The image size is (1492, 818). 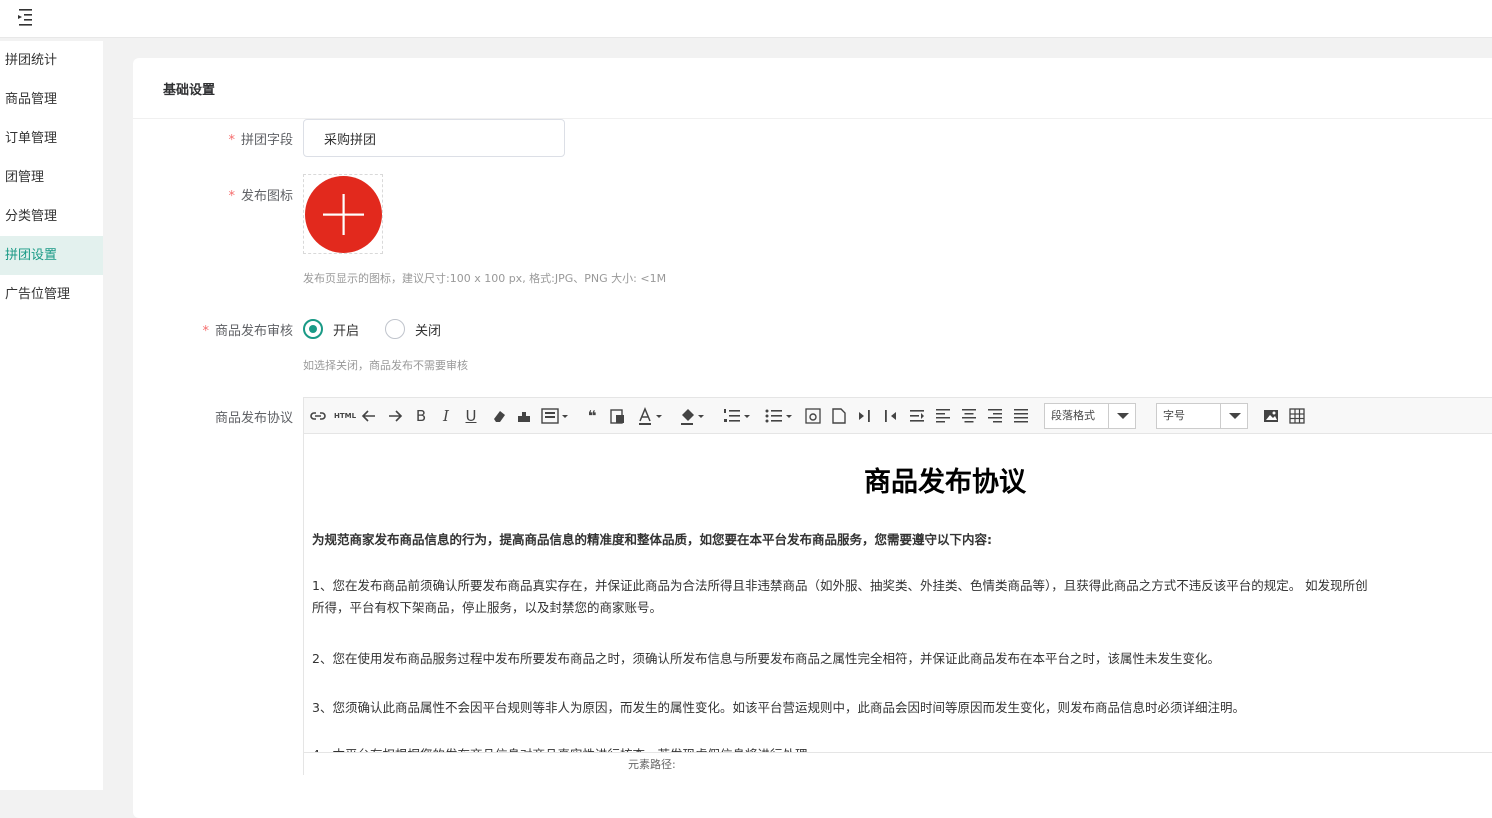 I want to click on align-right-icon, so click(x=995, y=416).